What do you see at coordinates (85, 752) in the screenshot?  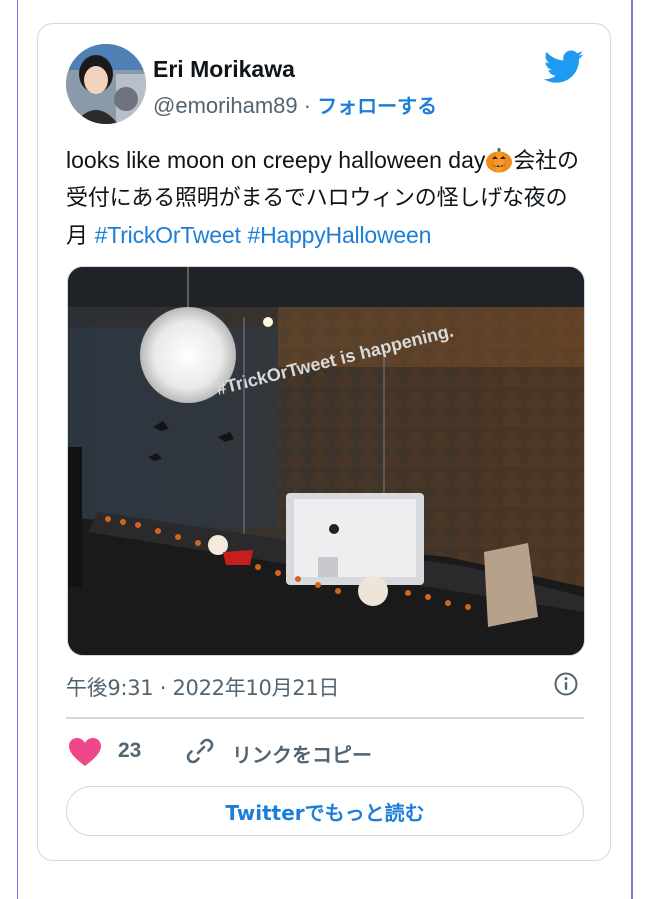 I see `heart-icon` at bounding box center [85, 752].